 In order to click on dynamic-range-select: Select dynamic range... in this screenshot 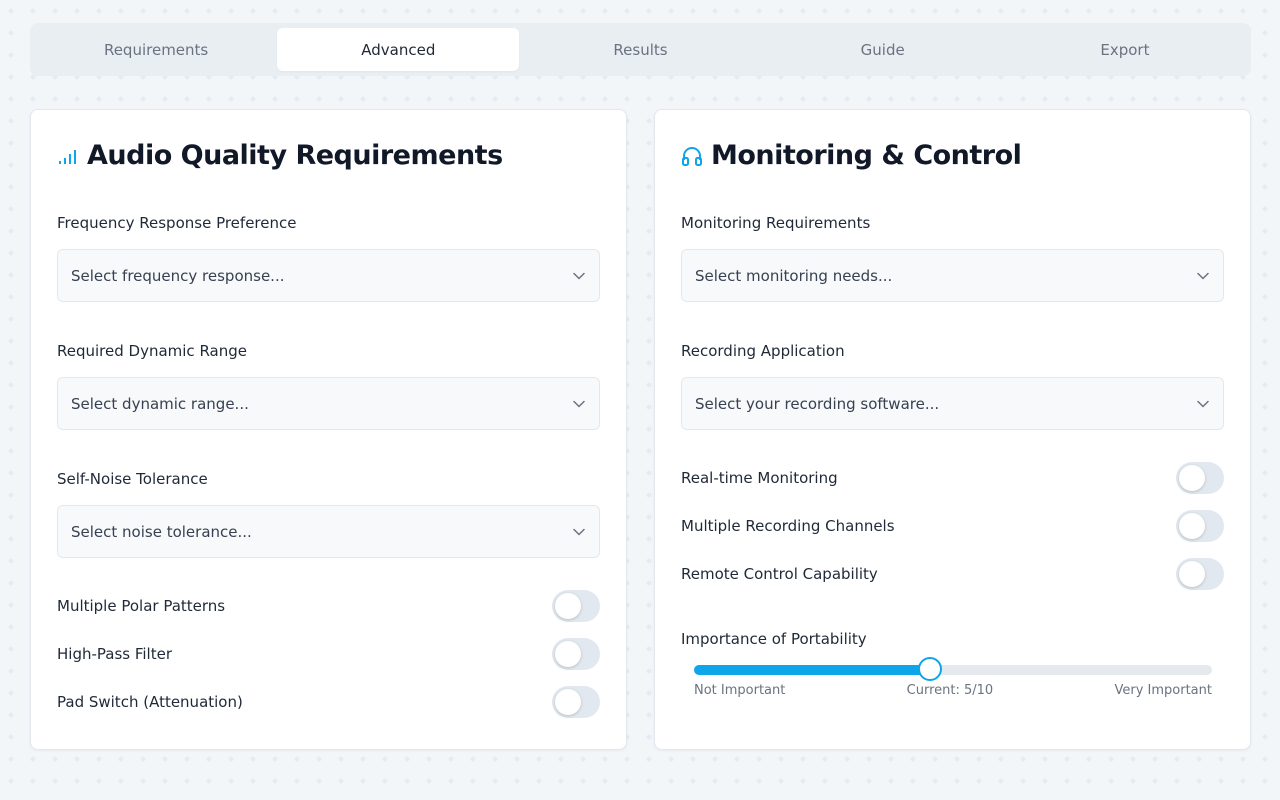, I will do `click(328, 403)`.